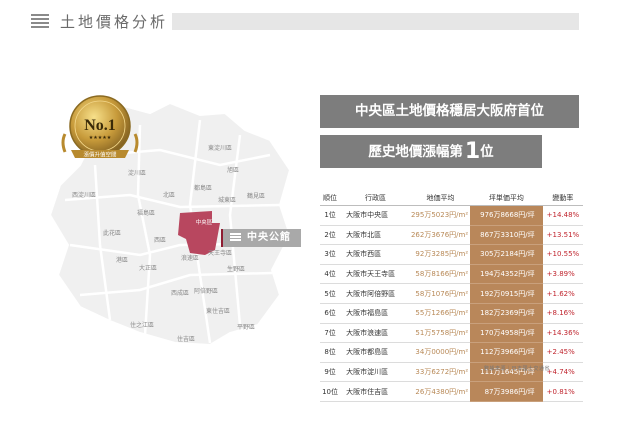  I want to click on cell-district: 大阪市西區, so click(375, 254).